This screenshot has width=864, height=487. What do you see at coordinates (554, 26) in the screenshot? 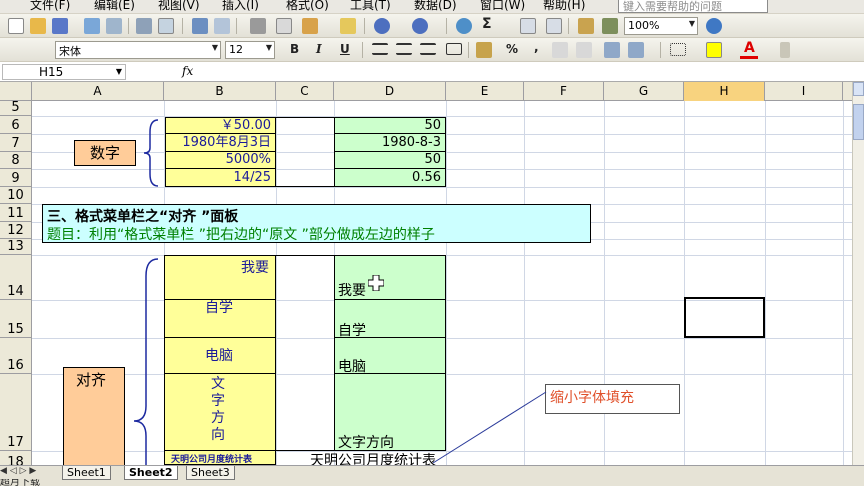
I see `sort-descending-icon` at bounding box center [554, 26].